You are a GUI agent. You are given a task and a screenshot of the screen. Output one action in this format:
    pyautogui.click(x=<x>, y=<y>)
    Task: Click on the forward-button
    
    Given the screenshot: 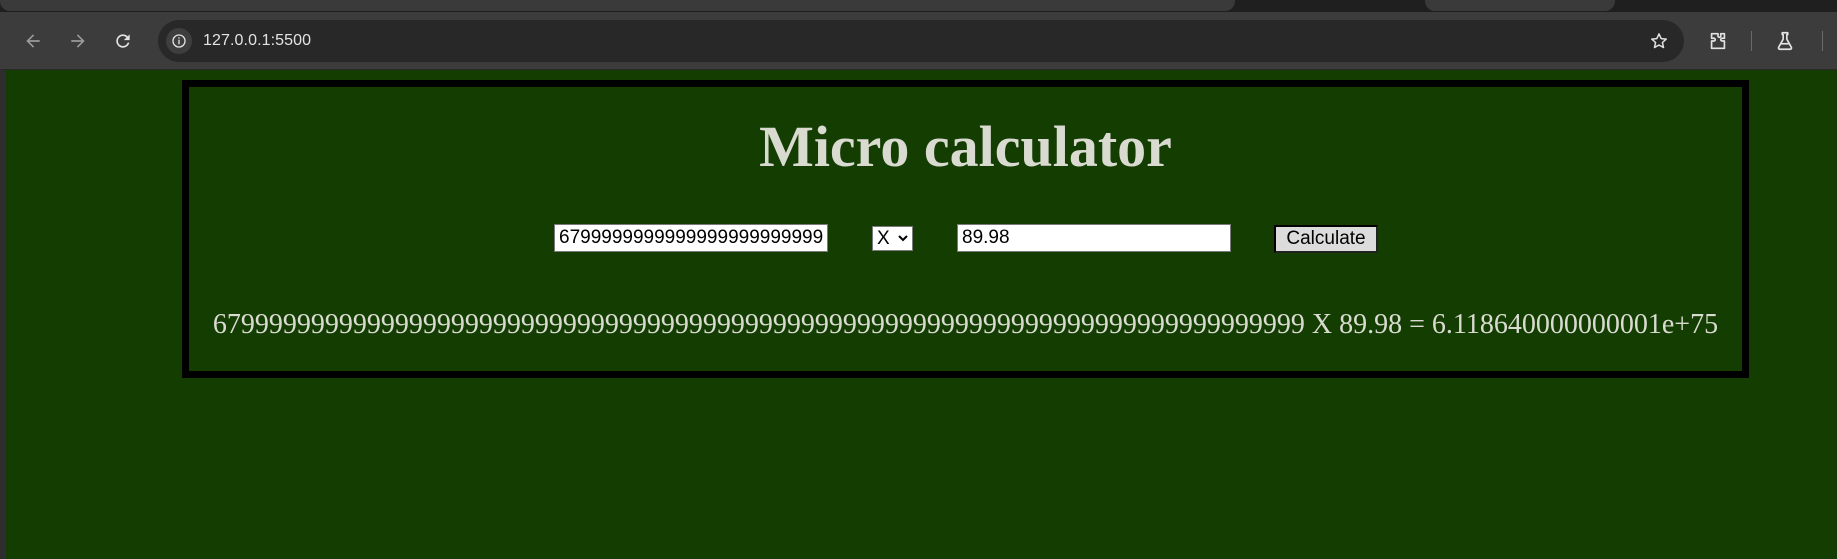 What is the action you would take?
    pyautogui.click(x=78, y=41)
    